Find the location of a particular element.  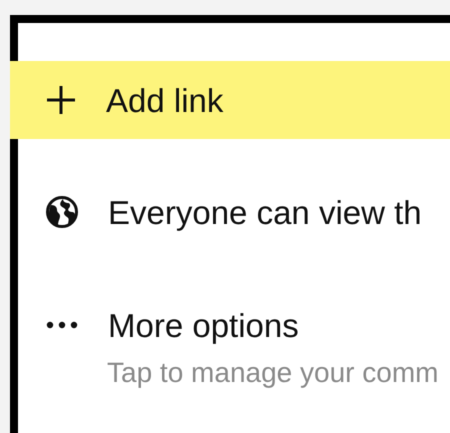

globe-icon is located at coordinates (62, 212).